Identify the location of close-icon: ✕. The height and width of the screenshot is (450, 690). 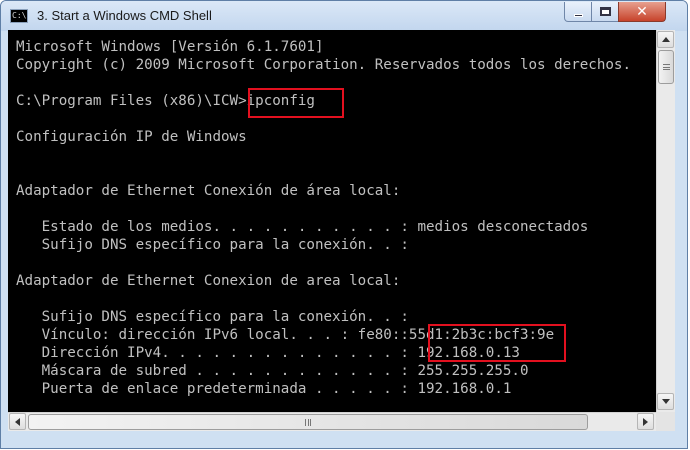
(642, 11).